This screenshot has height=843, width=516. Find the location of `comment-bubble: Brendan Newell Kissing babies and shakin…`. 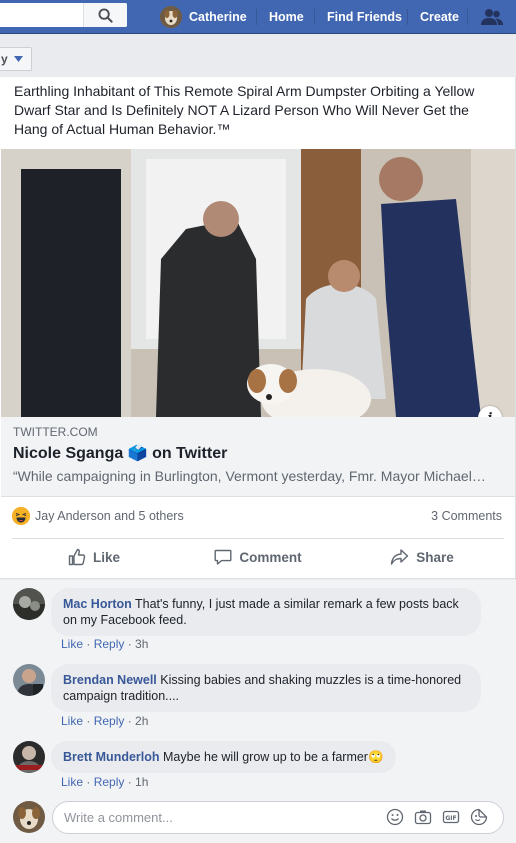

comment-bubble: Brendan Newell Kissing babies and shakin… is located at coordinates (266, 688).